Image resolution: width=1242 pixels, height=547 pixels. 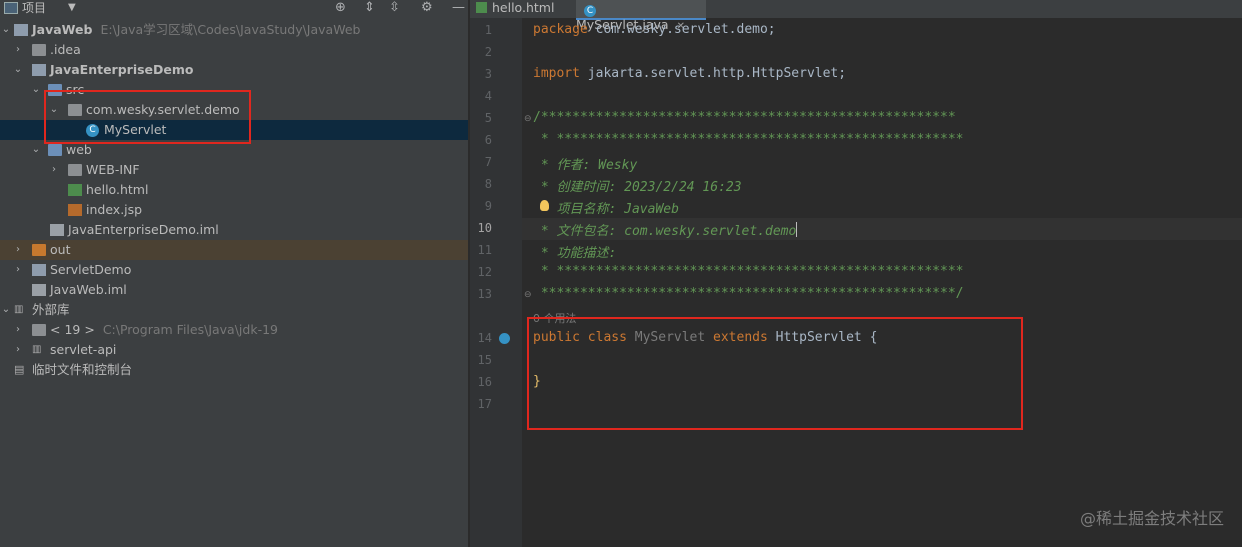 I want to click on line-number: 9, so click(x=488, y=206).